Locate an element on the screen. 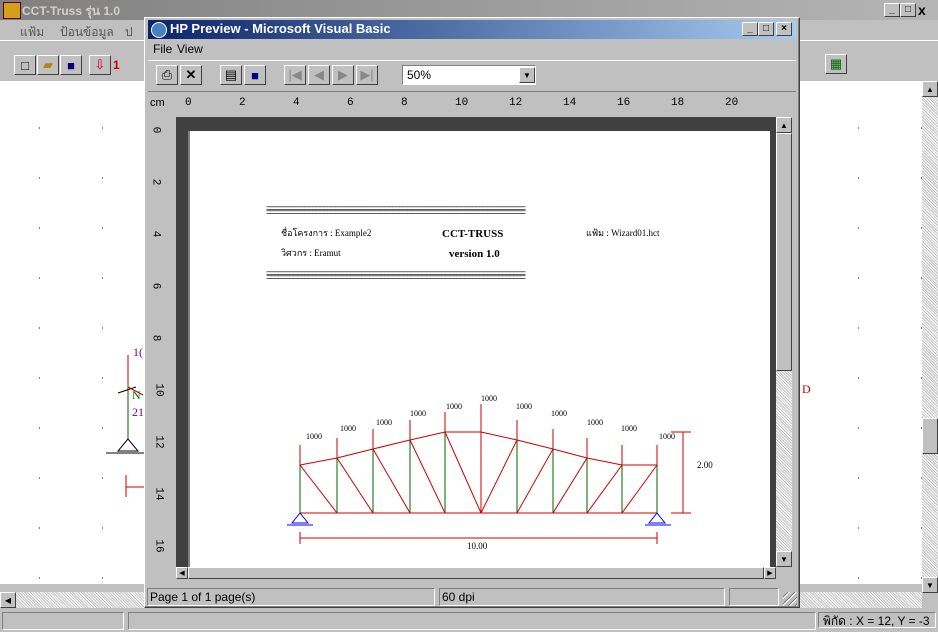 The height and width of the screenshot is (632, 938). main-scroll-down-icon: ▼ is located at coordinates (930, 585).